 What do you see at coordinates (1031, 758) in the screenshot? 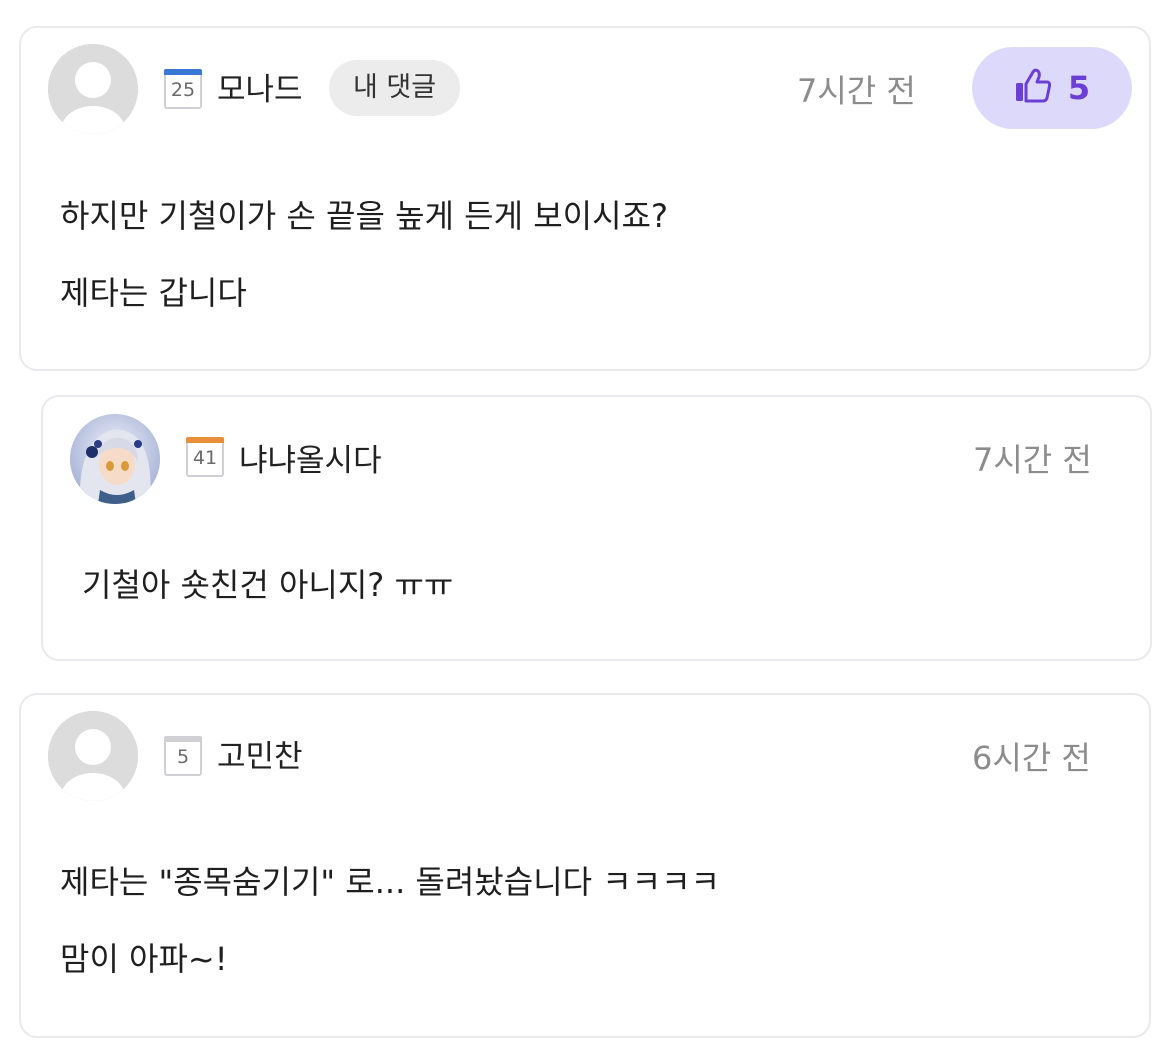
I see `comment-time: 6시간 전` at bounding box center [1031, 758].